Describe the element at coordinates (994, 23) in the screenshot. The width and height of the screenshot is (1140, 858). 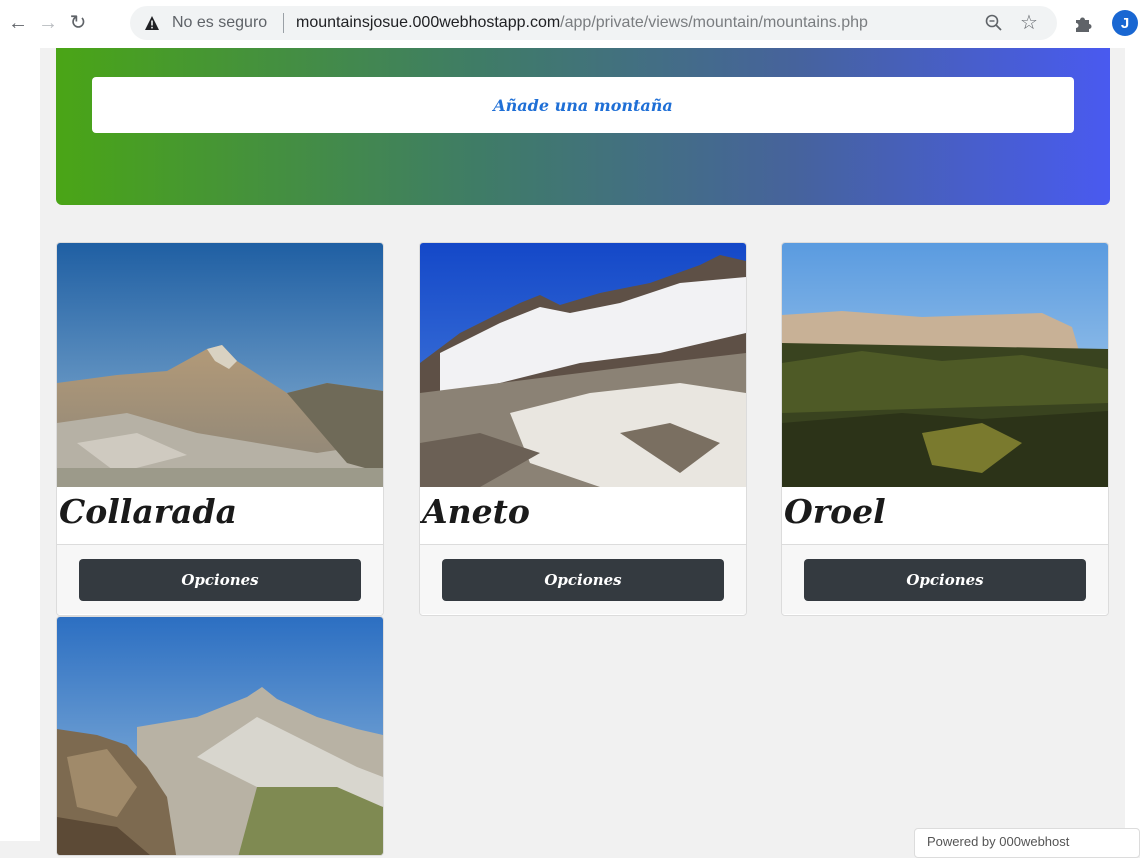
I see `zoom-icon` at that location.